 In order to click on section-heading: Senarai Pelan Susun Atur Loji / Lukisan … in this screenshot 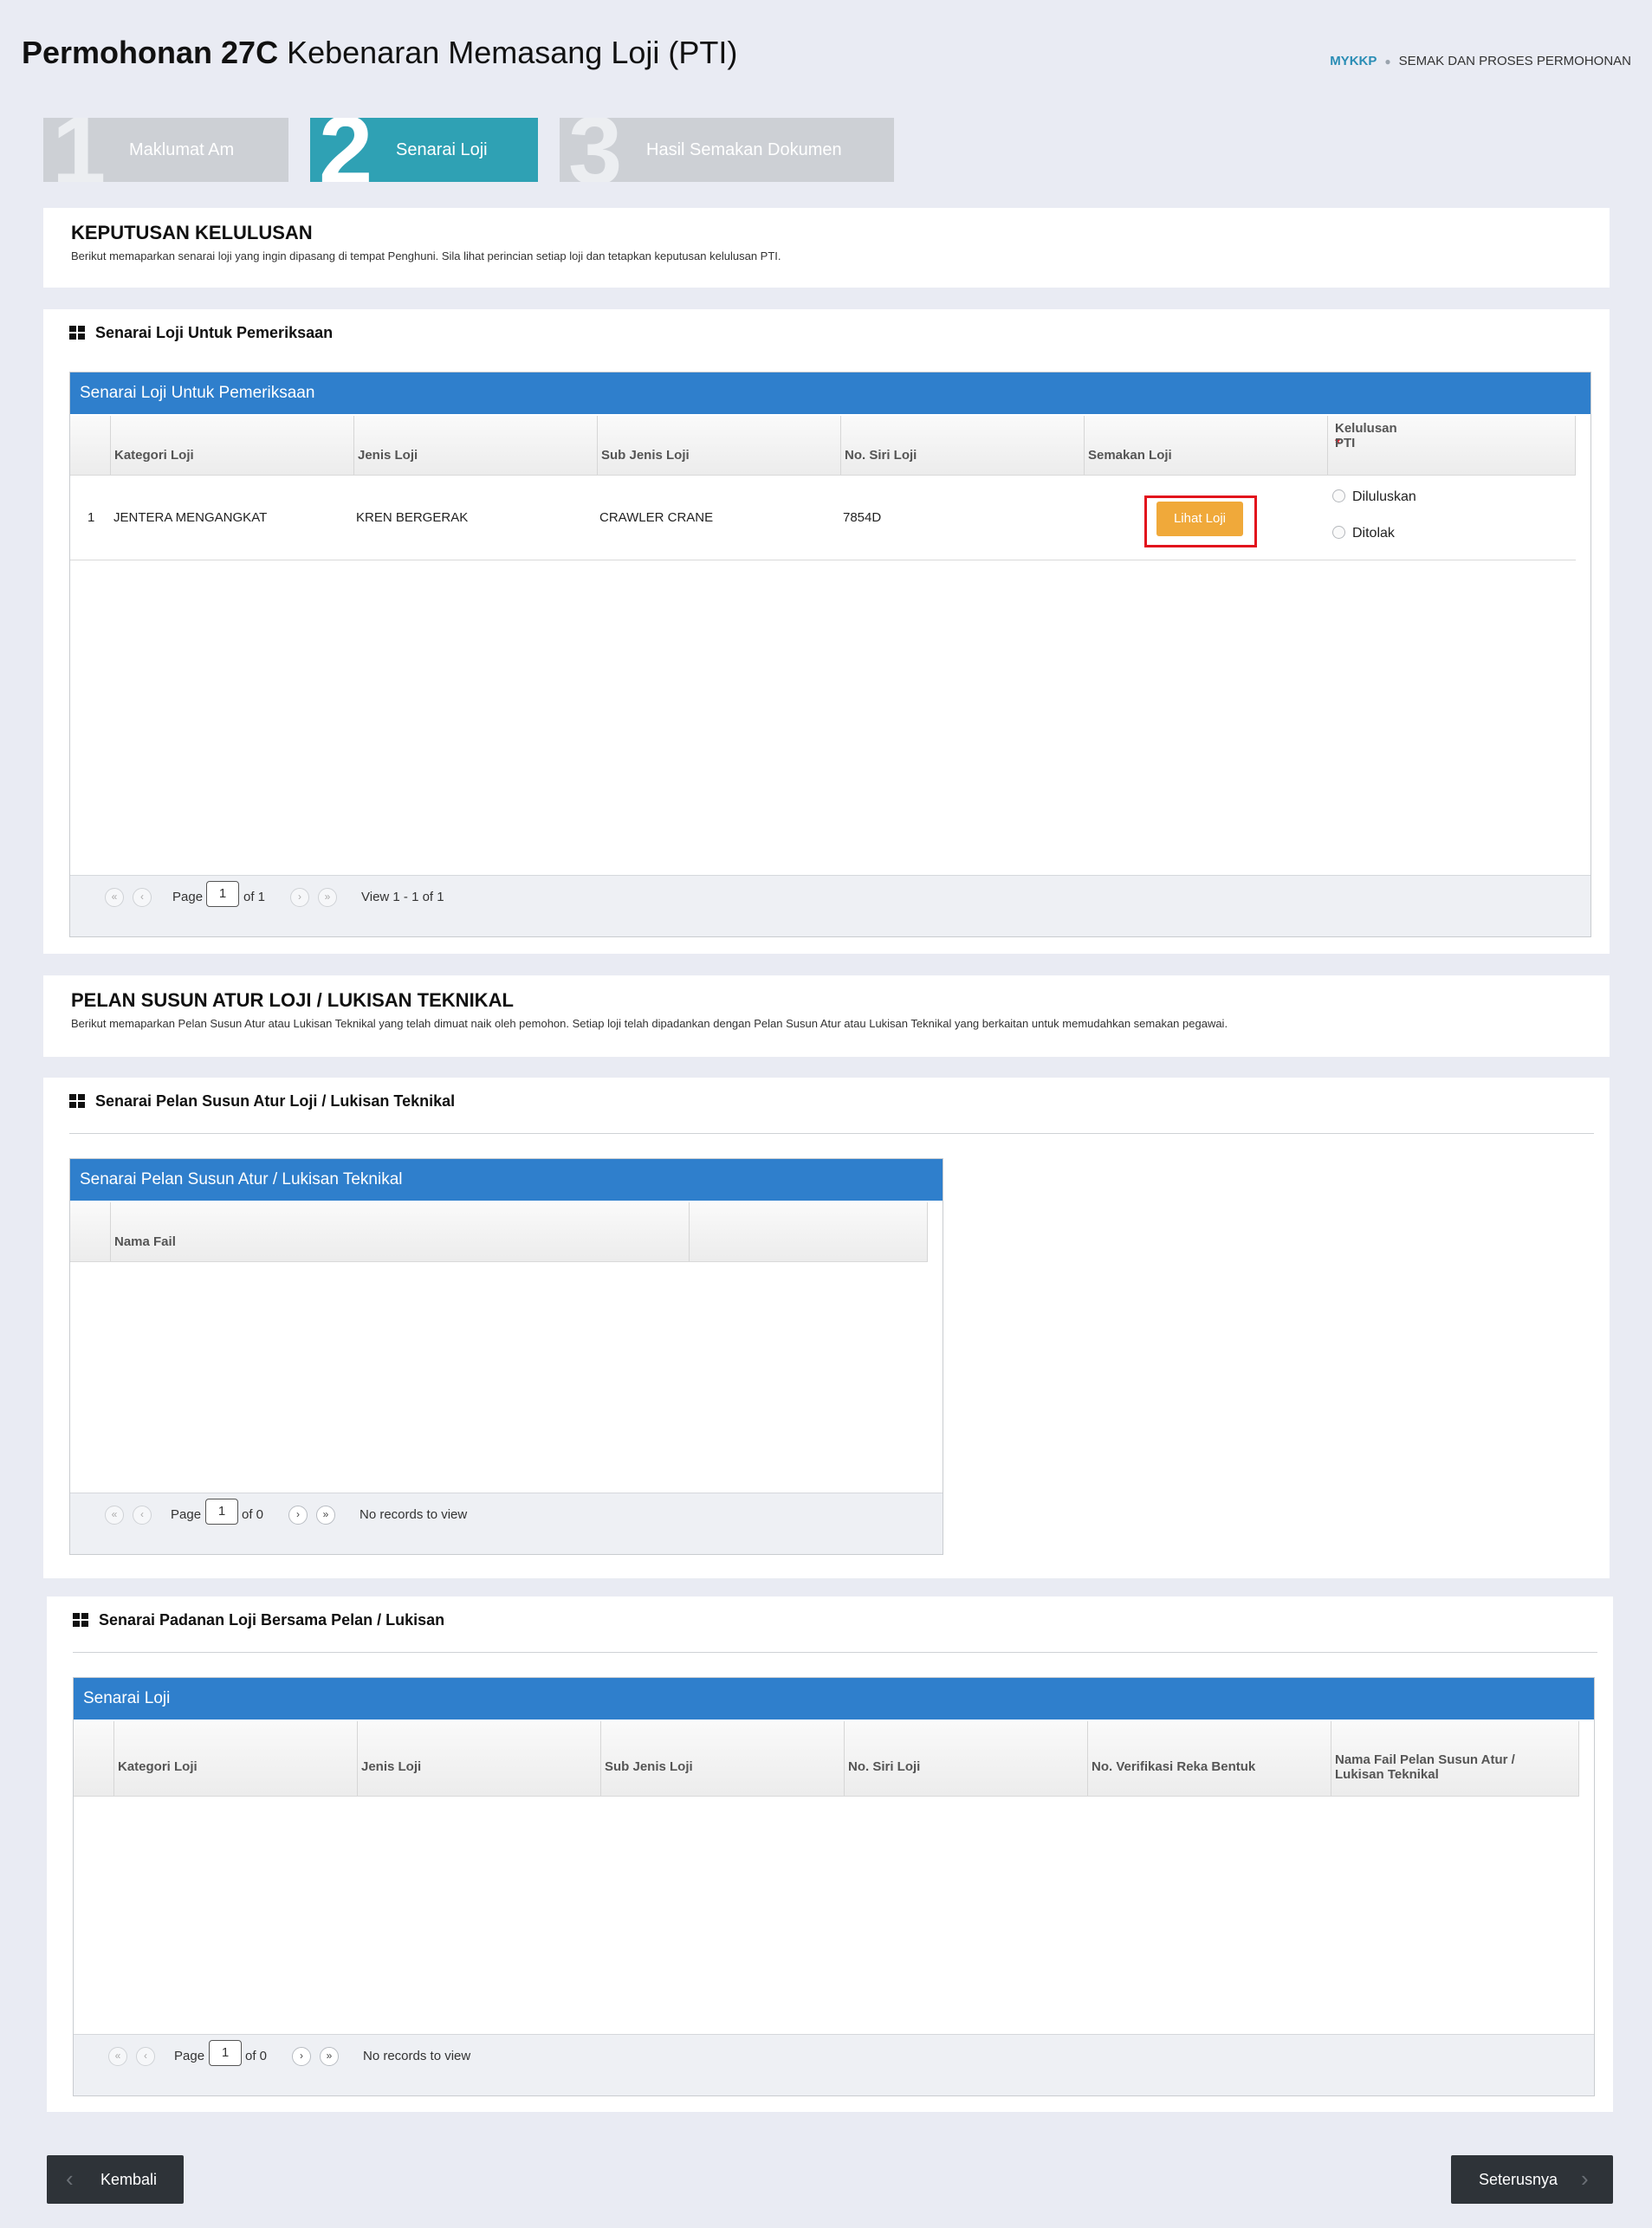, I will do `click(262, 1101)`.